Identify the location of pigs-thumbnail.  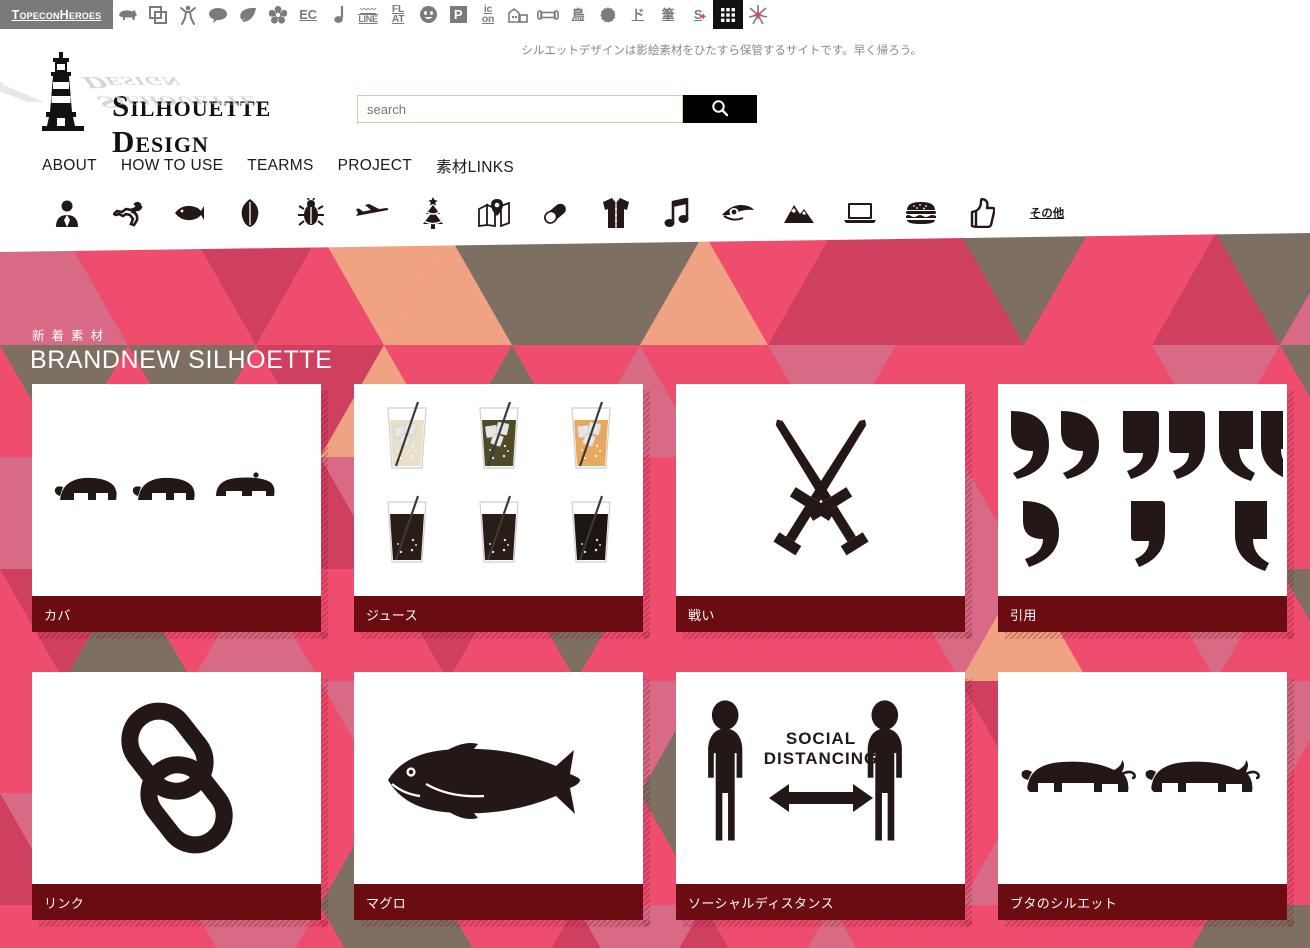
(1142, 778).